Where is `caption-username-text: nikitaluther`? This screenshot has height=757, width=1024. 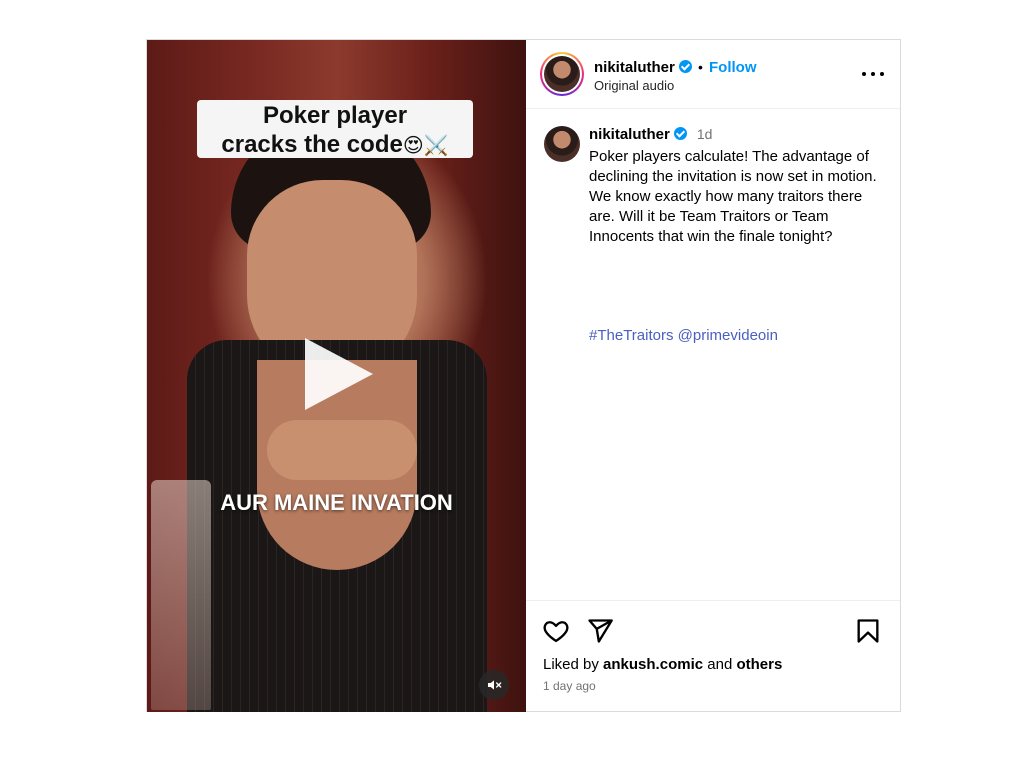 caption-username-text: nikitaluther is located at coordinates (629, 134).